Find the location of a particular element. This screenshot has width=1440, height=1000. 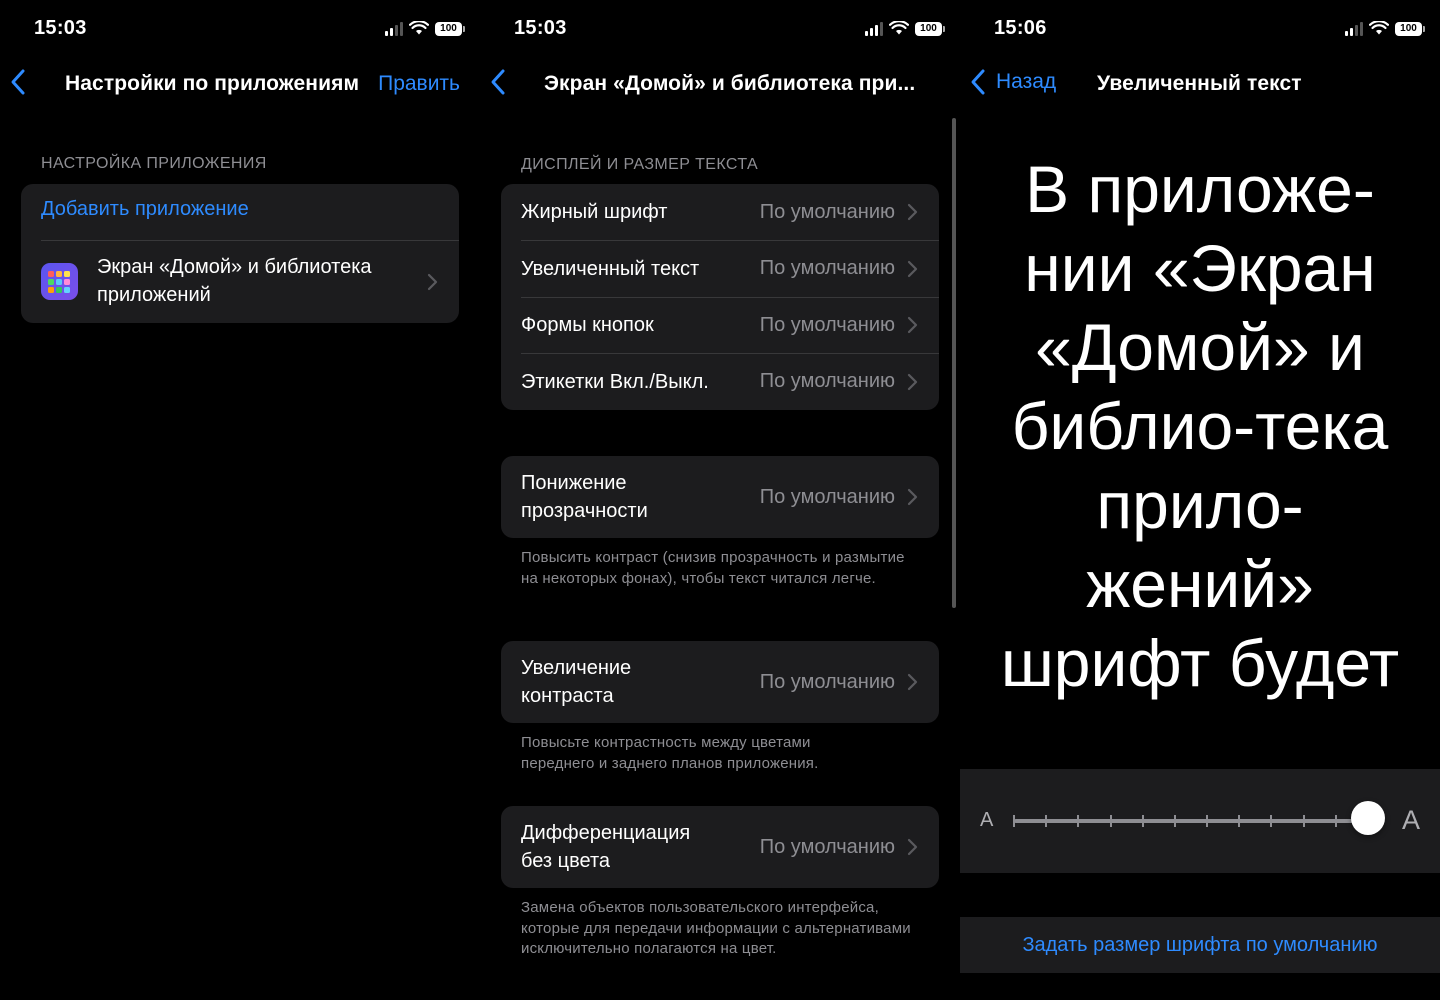

back-button: Назад is located at coordinates (1013, 82).